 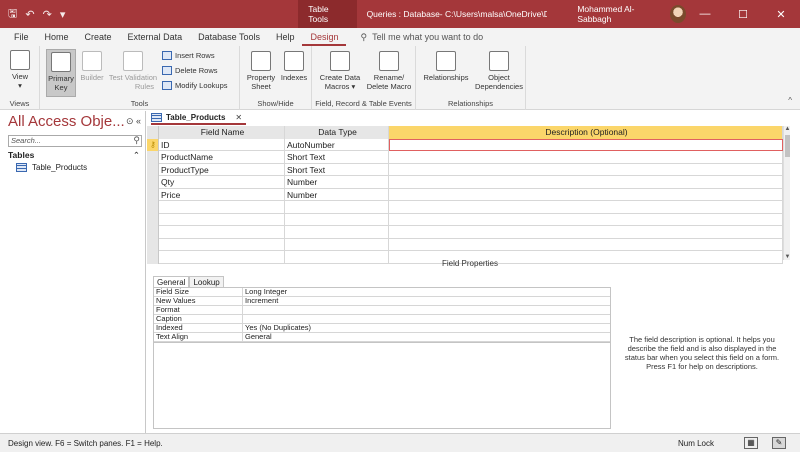 I want to click on customize-qat-icon: ▾, so click(x=63, y=14).